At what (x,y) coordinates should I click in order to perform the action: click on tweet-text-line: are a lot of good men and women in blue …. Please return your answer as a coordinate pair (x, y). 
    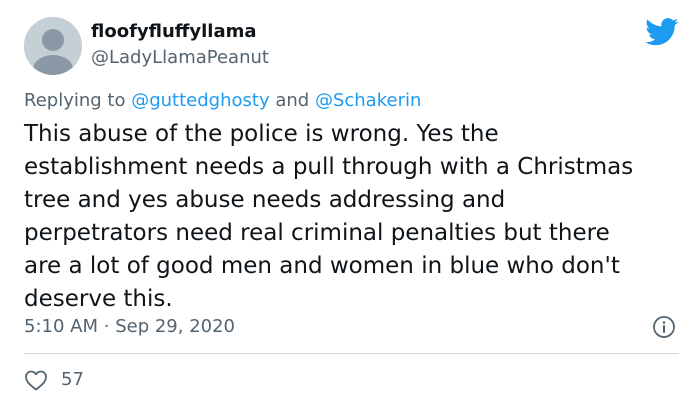
    Looking at the image, I should click on (322, 266).